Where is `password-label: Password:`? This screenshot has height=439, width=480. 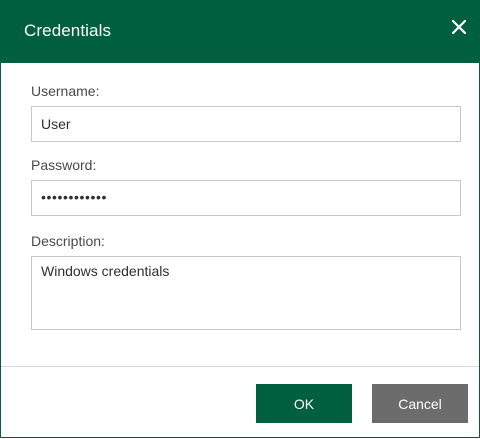 password-label: Password: is located at coordinates (64, 165).